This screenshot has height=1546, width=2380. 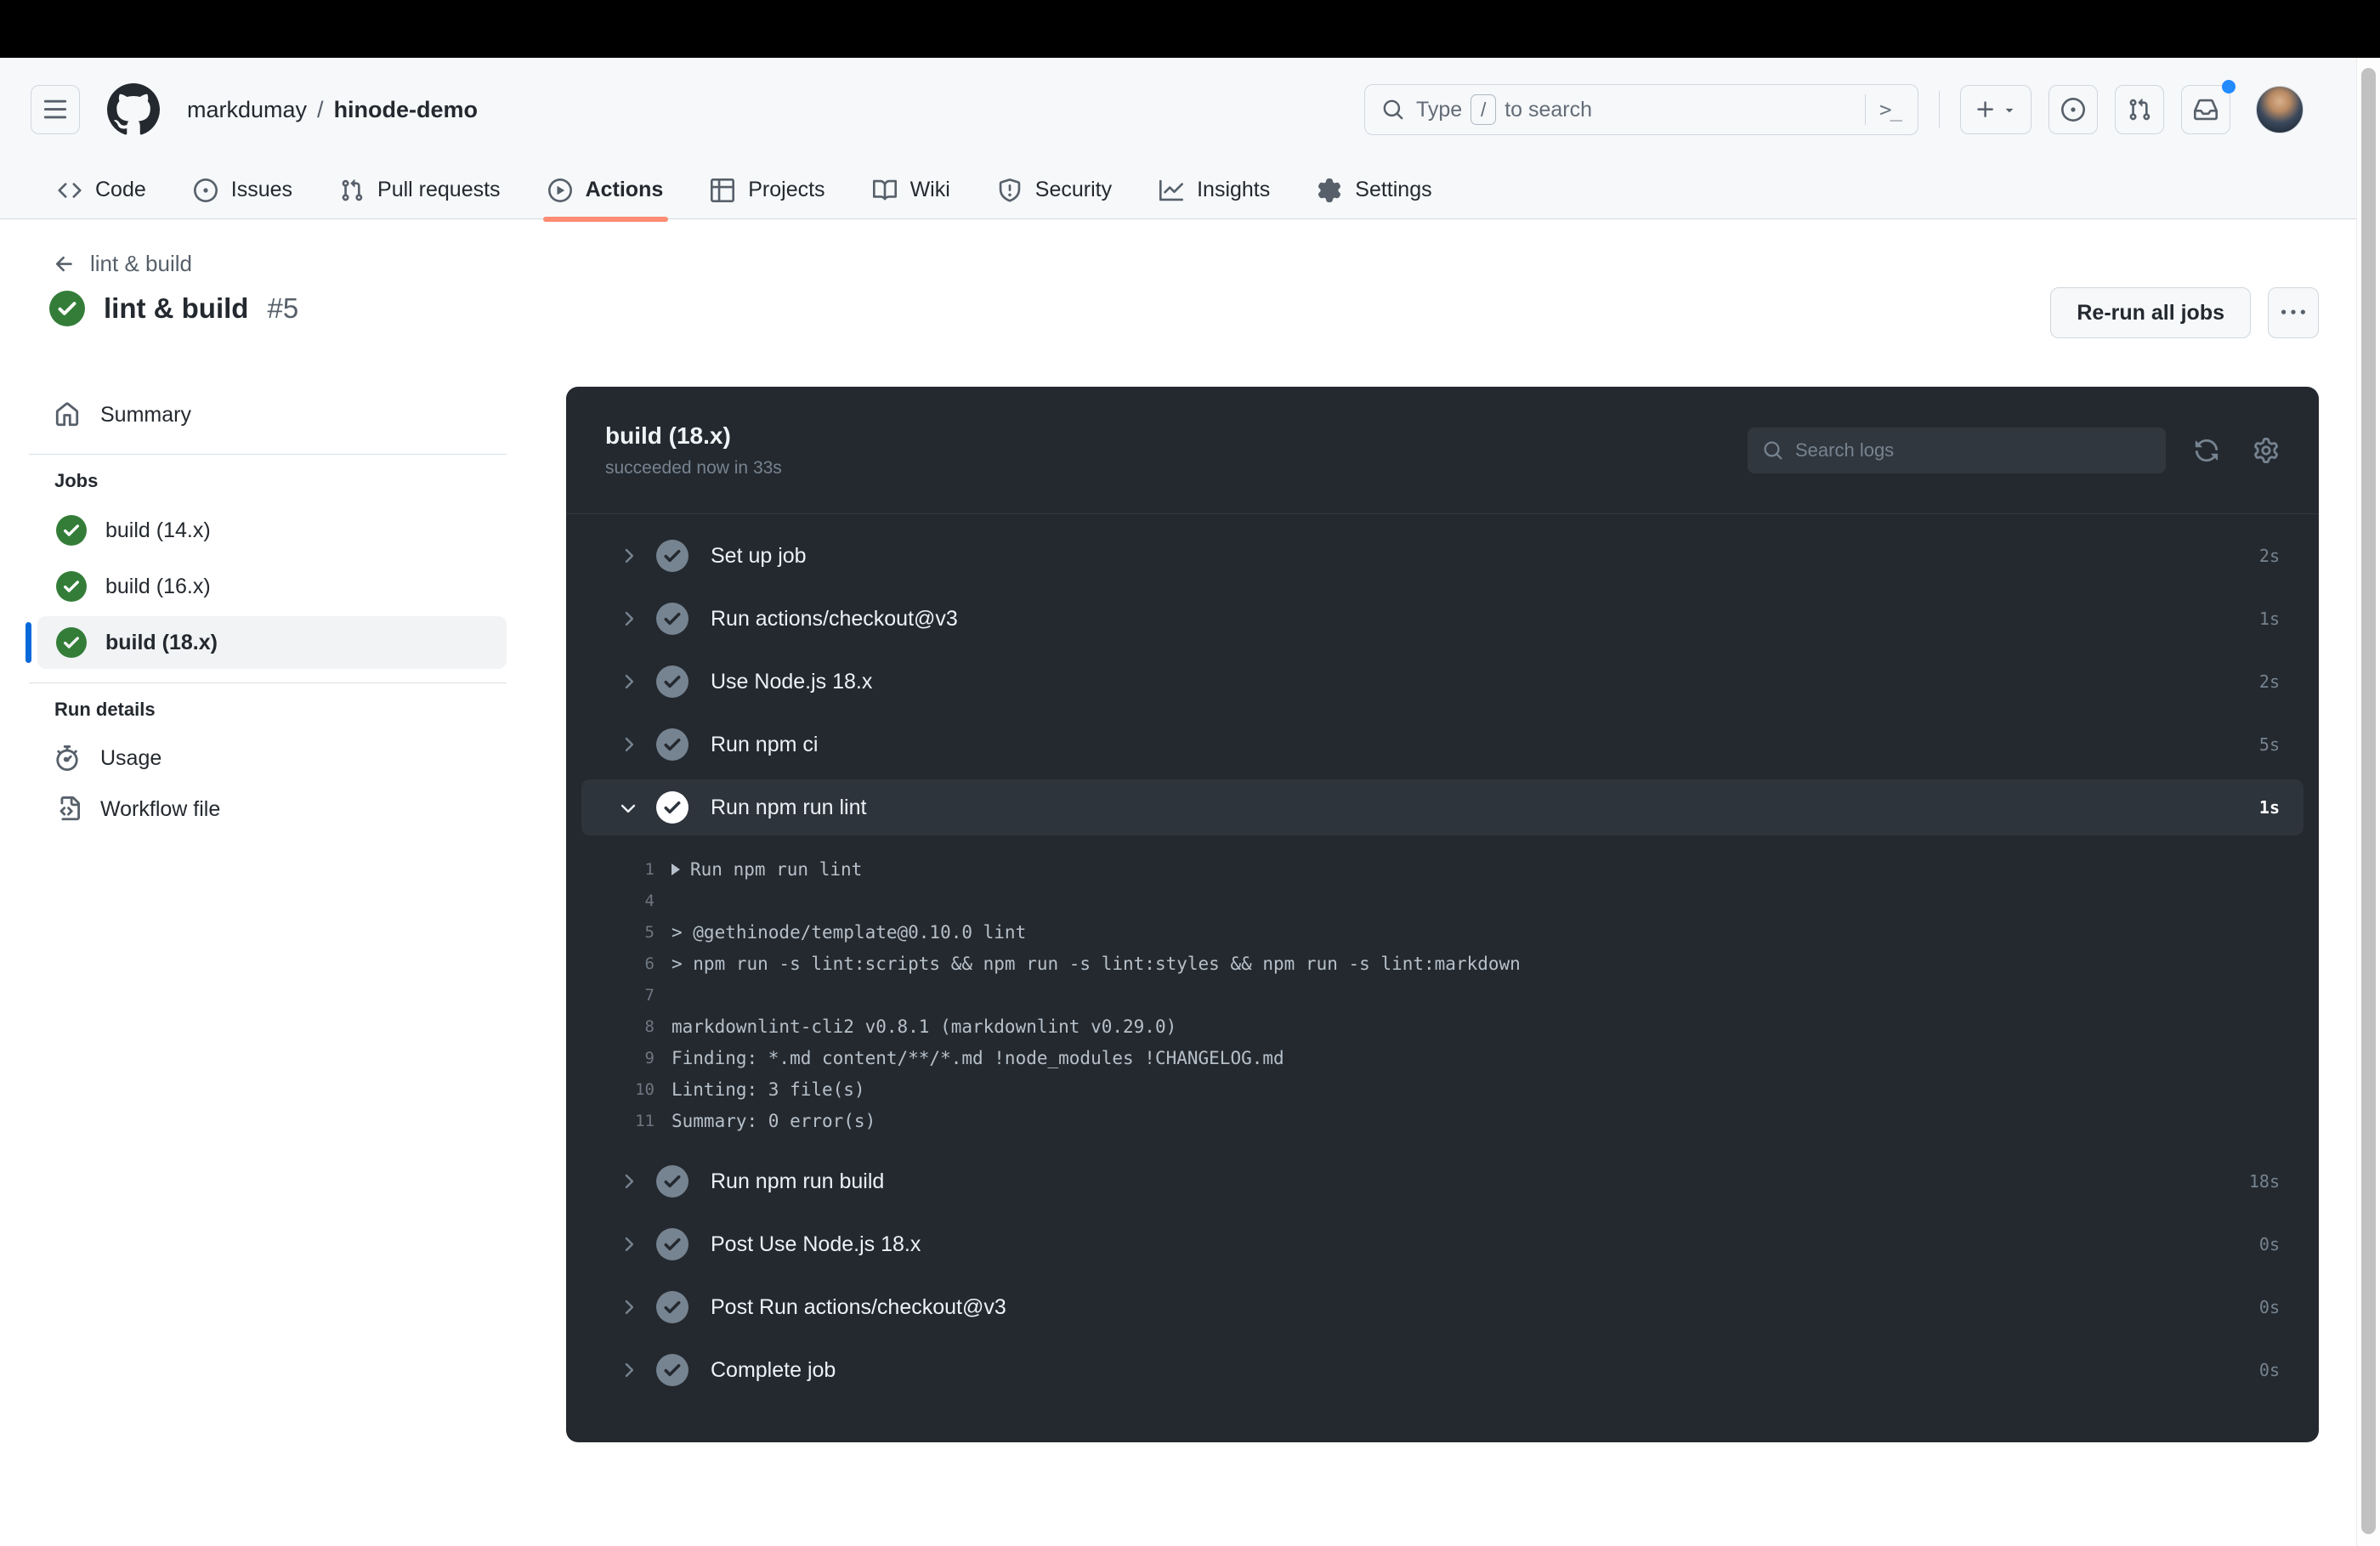 I want to click on log-line-number: 9, so click(x=649, y=1057).